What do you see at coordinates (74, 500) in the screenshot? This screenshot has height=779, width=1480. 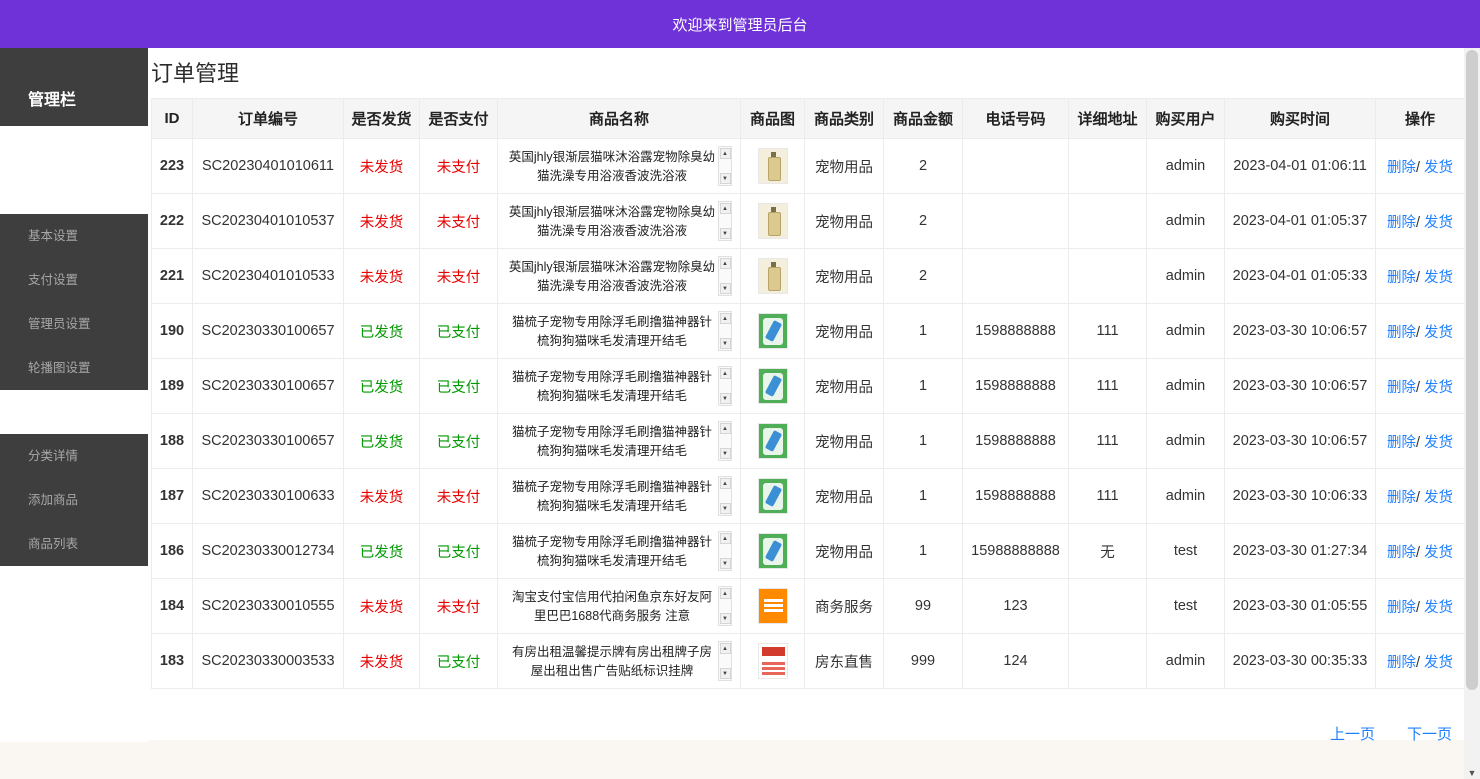 I see `sidebar-item-add-product: 添加商品` at bounding box center [74, 500].